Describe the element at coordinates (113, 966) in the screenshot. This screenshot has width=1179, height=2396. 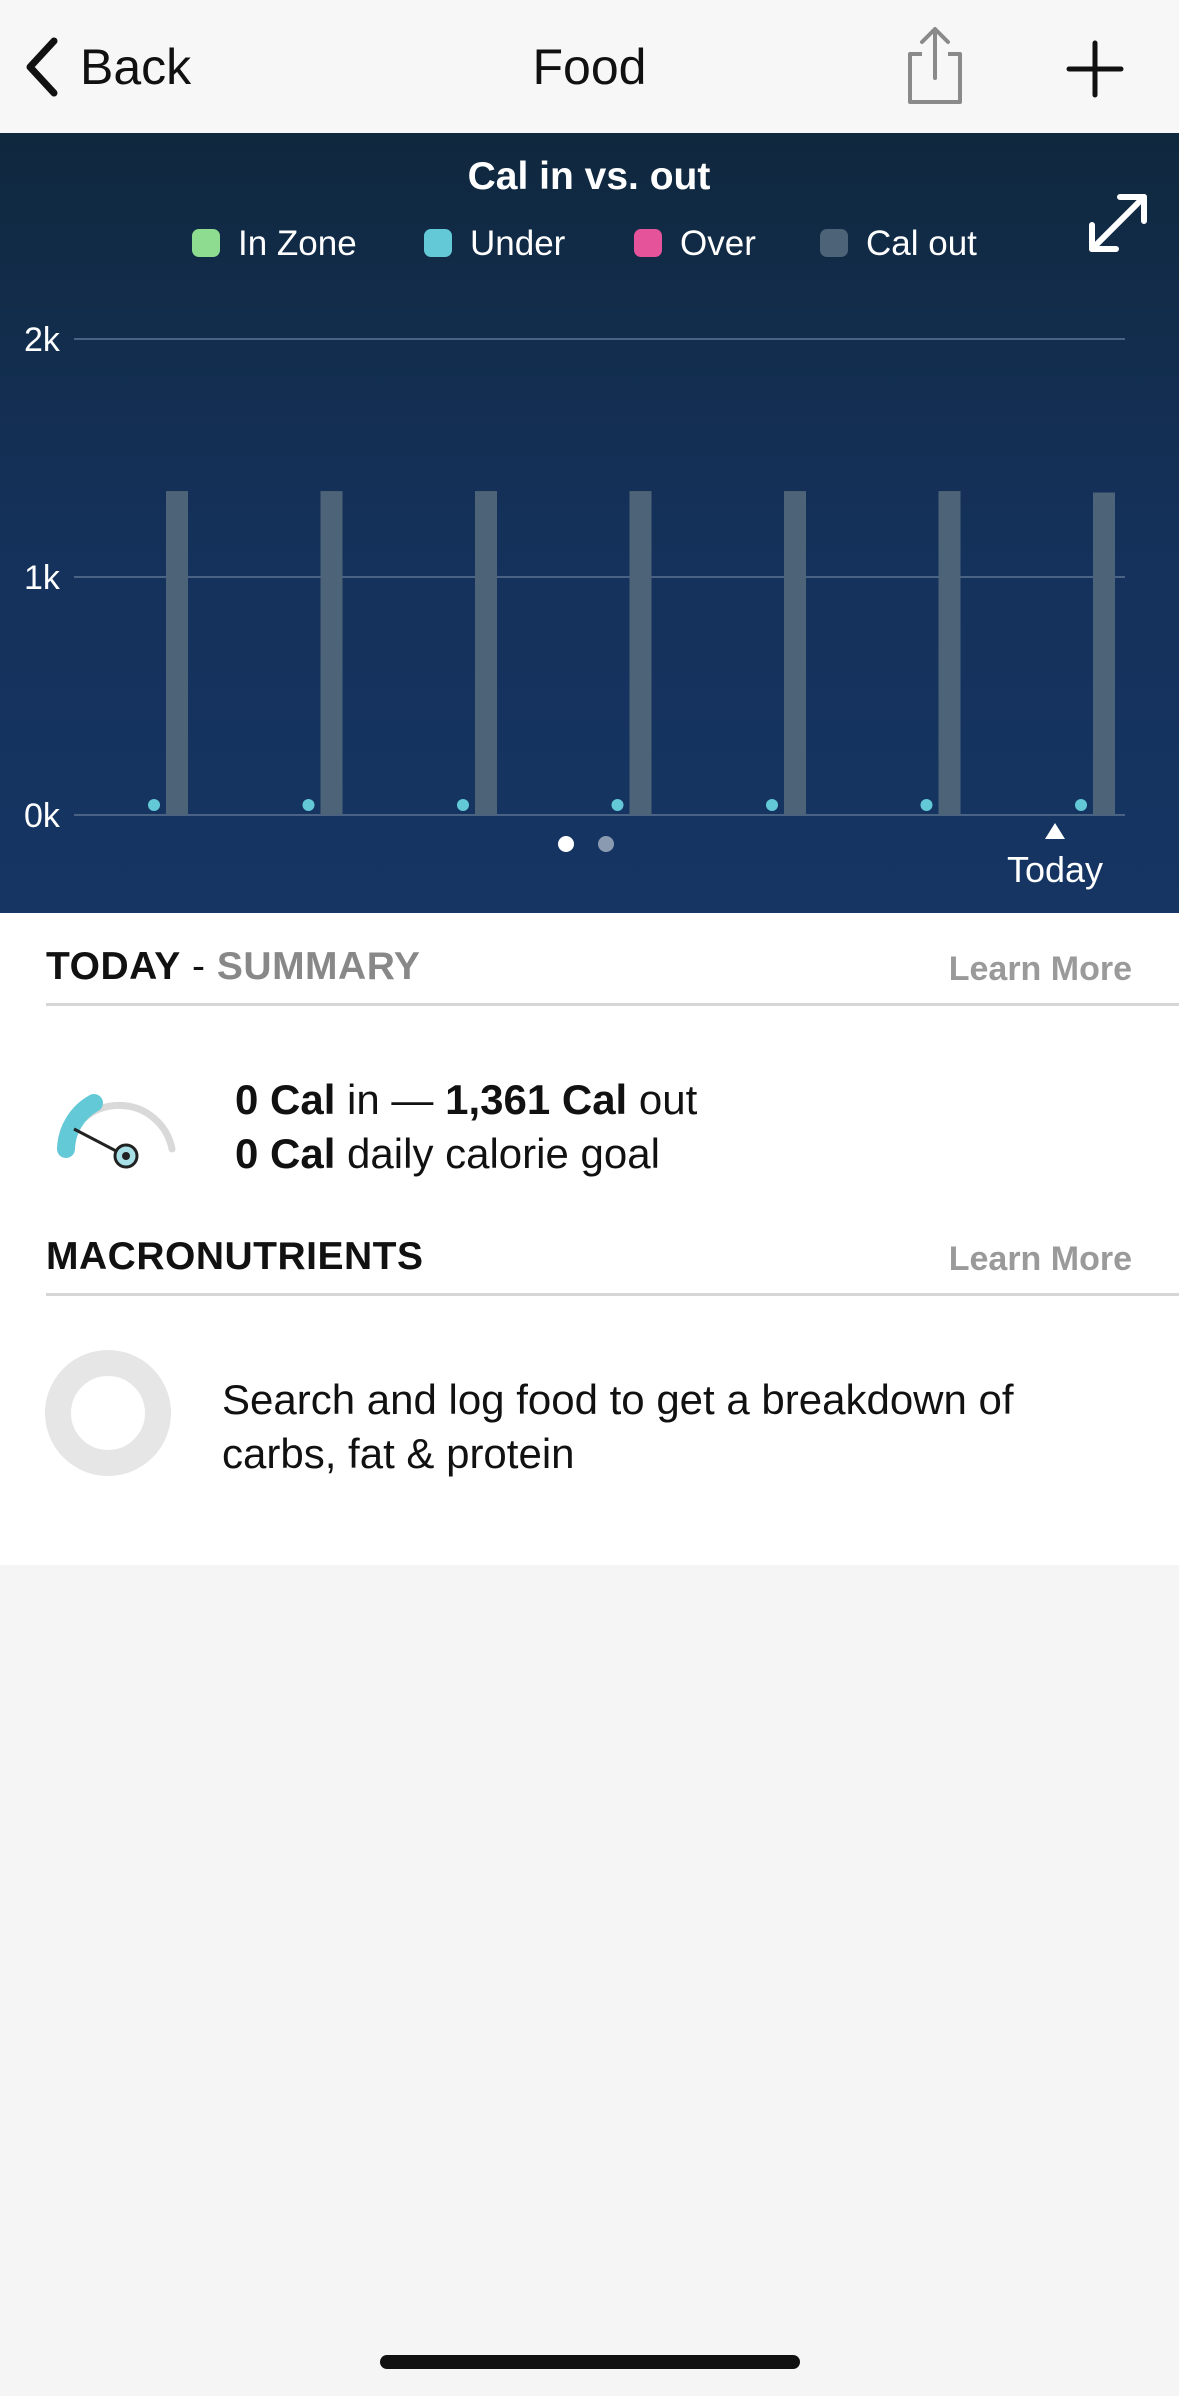
I see `summary-title-main: TODAY` at that location.